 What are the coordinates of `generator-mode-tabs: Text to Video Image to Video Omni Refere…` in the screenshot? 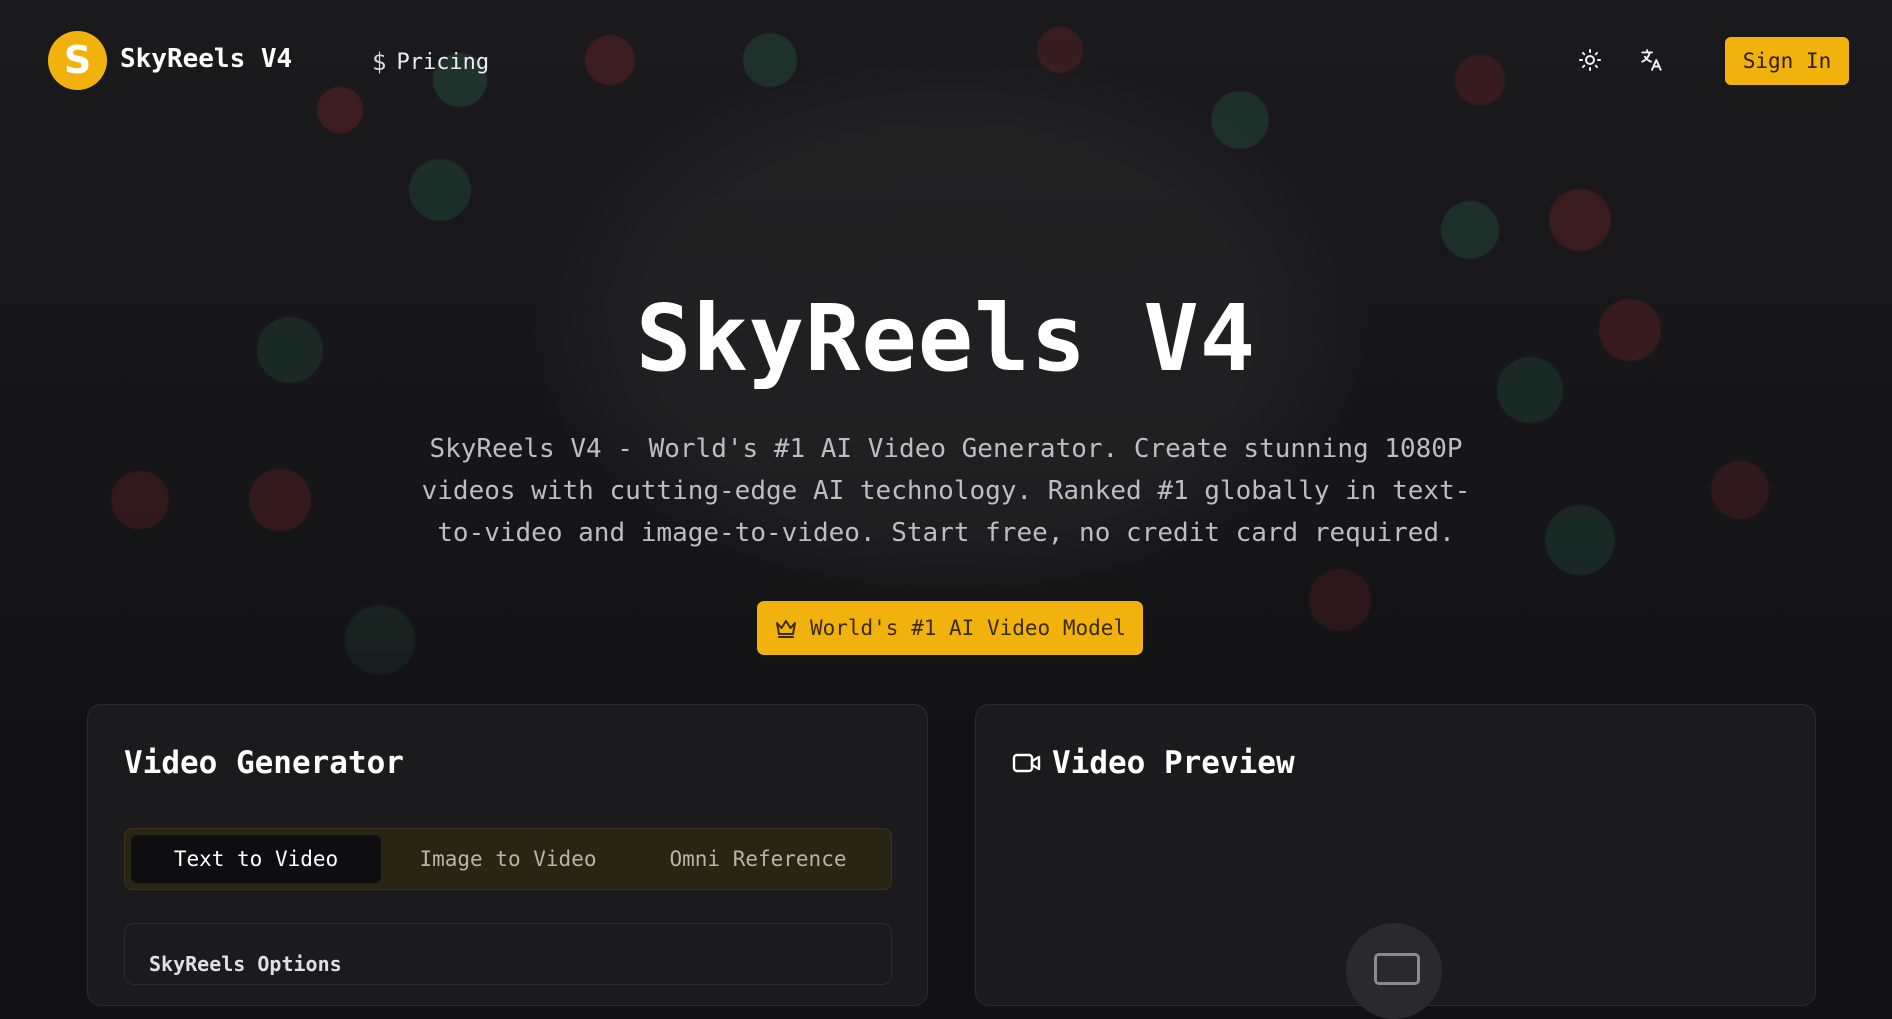 It's located at (508, 859).